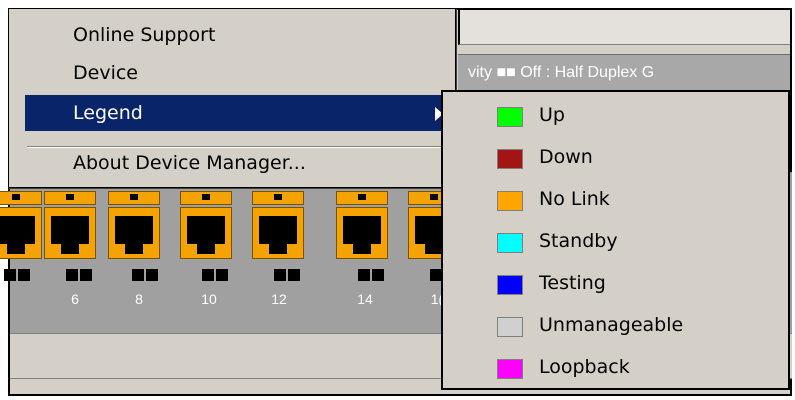 The height and width of the screenshot is (400, 795). I want to click on port-number: 10, so click(209, 299).